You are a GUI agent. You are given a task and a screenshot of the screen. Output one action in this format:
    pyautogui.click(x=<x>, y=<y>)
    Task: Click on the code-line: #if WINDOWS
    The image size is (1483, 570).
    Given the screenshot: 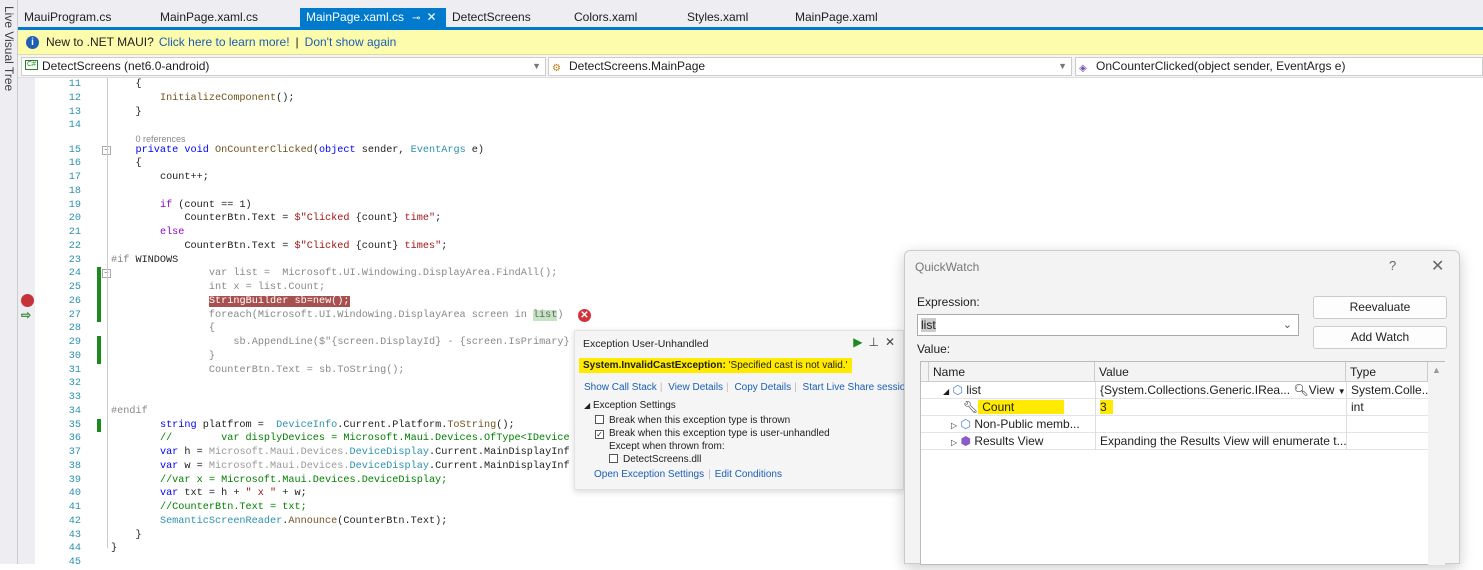 What is the action you would take?
    pyautogui.click(x=144, y=261)
    